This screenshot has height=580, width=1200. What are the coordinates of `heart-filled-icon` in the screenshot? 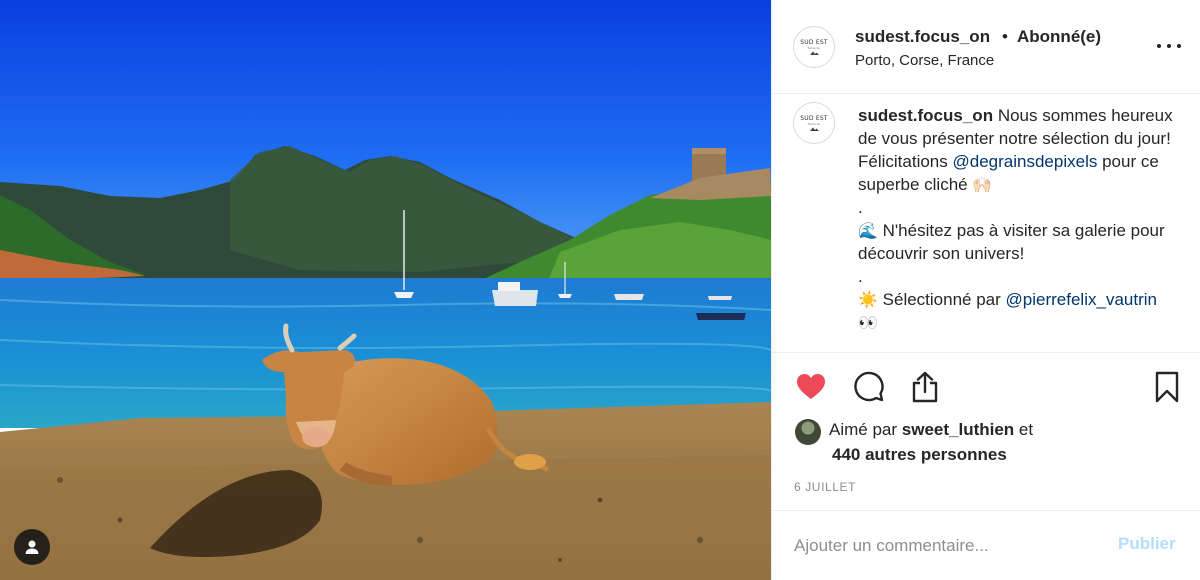 It's located at (811, 386).